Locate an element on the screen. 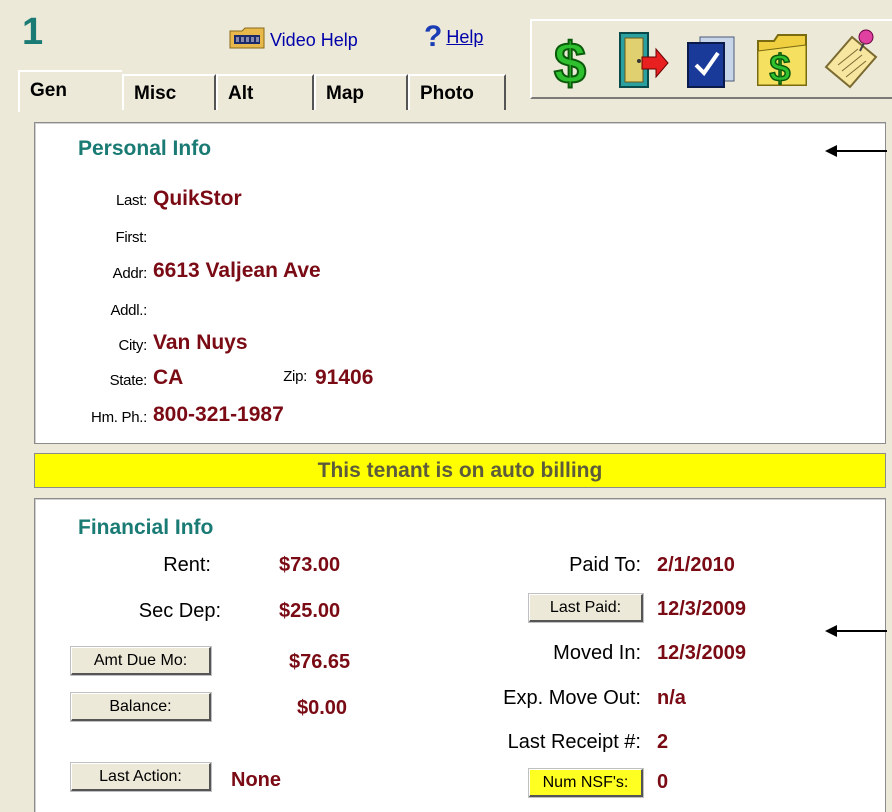  balance-button: Balance: is located at coordinates (141, 707).